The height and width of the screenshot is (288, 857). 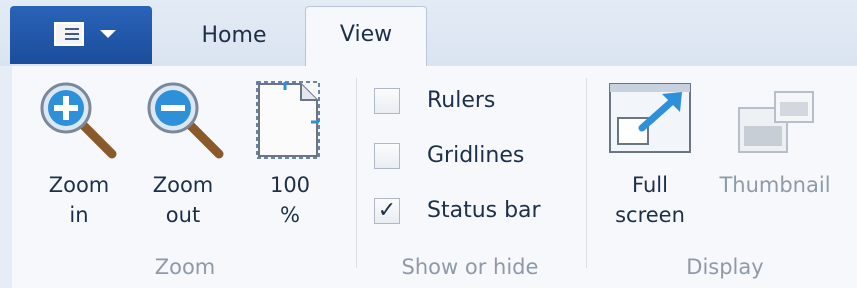 I want to click on rulers-checkbox-box, so click(x=387, y=101).